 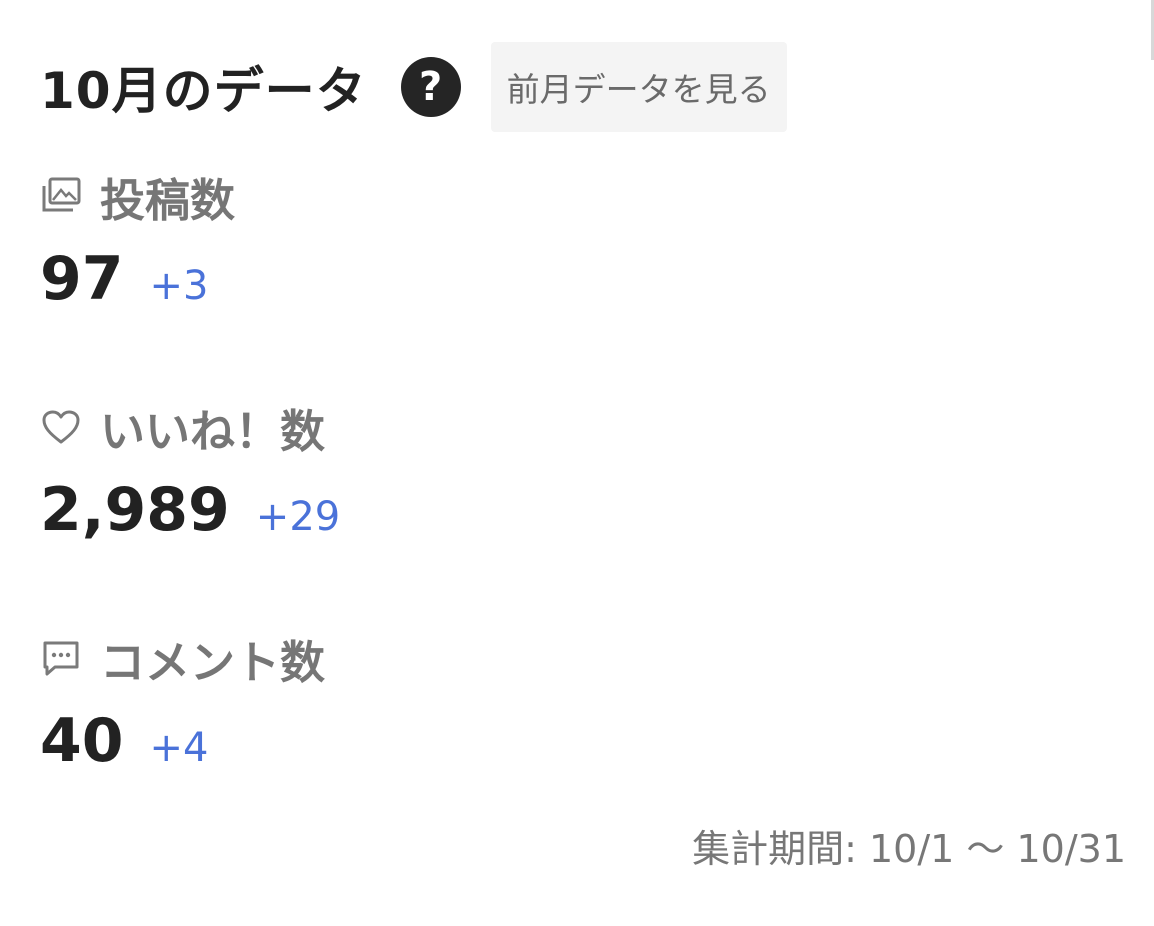 I want to click on aggregation-period: 集計期間: 10/1 〜 10/31, so click(x=909, y=849).